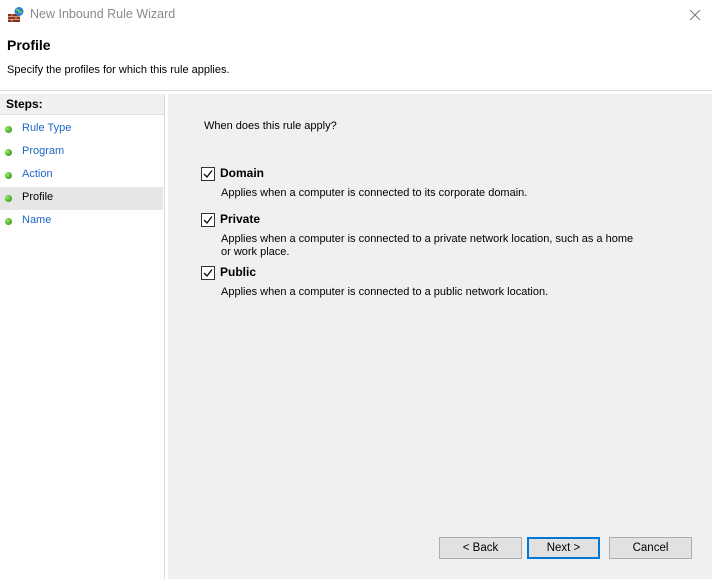 The height and width of the screenshot is (579, 712). Describe the element at coordinates (37, 220) in the screenshot. I see `step-label: Name` at that location.